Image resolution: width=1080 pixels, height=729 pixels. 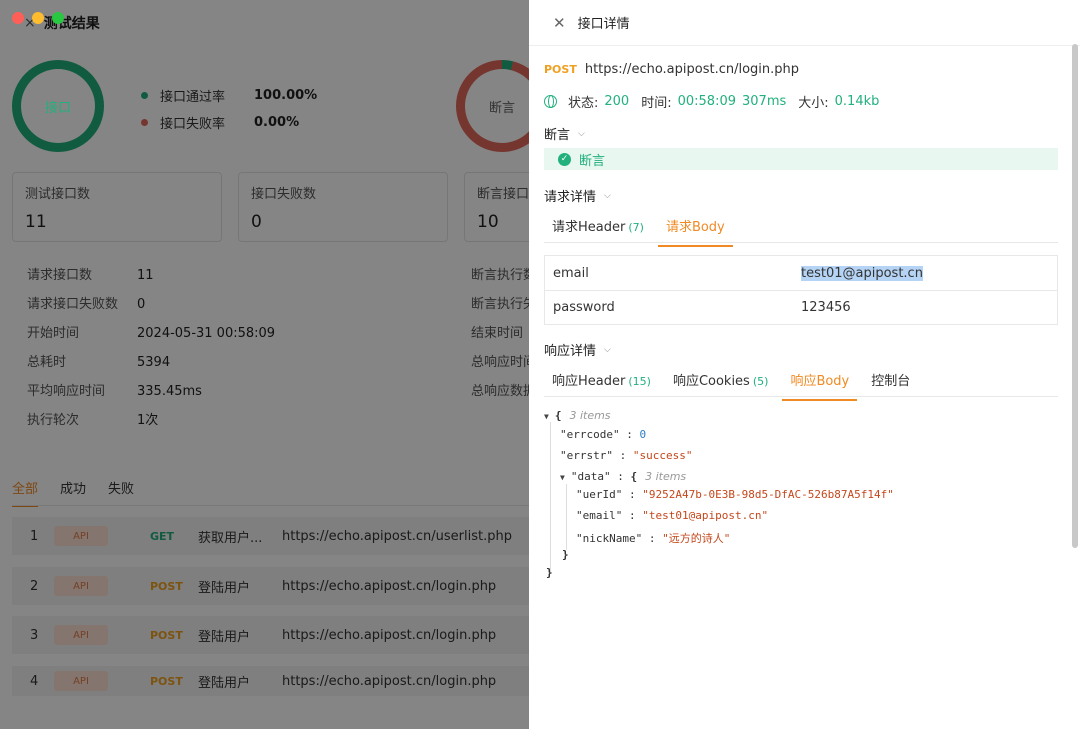 What do you see at coordinates (768, 494) in the screenshot?
I see `json-value: "9252A47b-0E3B-98d5-DfAC-526b87A5f14f"` at bounding box center [768, 494].